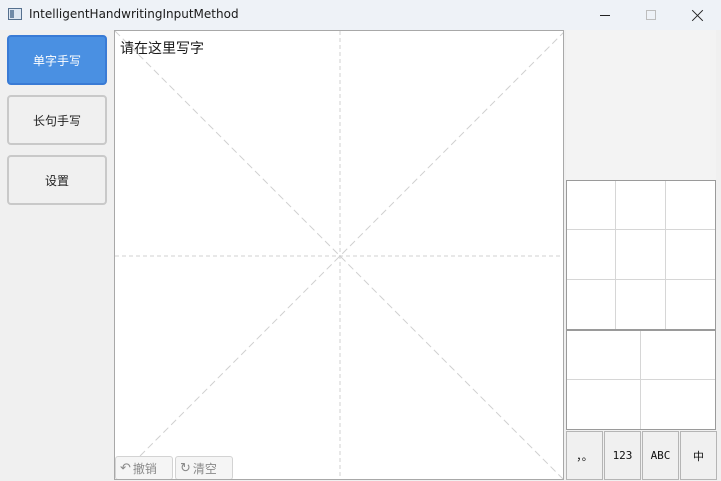  I want to click on clear-button: ↻ 清空, so click(204, 467).